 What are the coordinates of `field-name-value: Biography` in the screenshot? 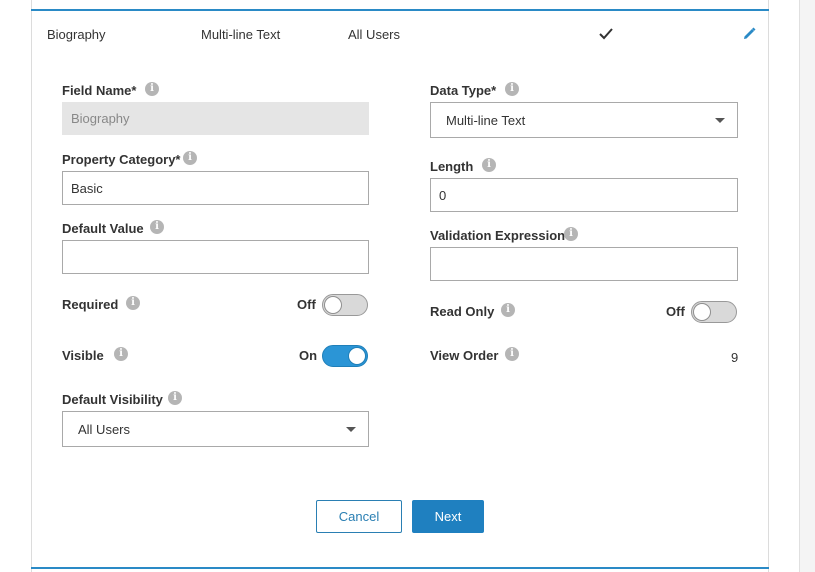 It's located at (100, 118).